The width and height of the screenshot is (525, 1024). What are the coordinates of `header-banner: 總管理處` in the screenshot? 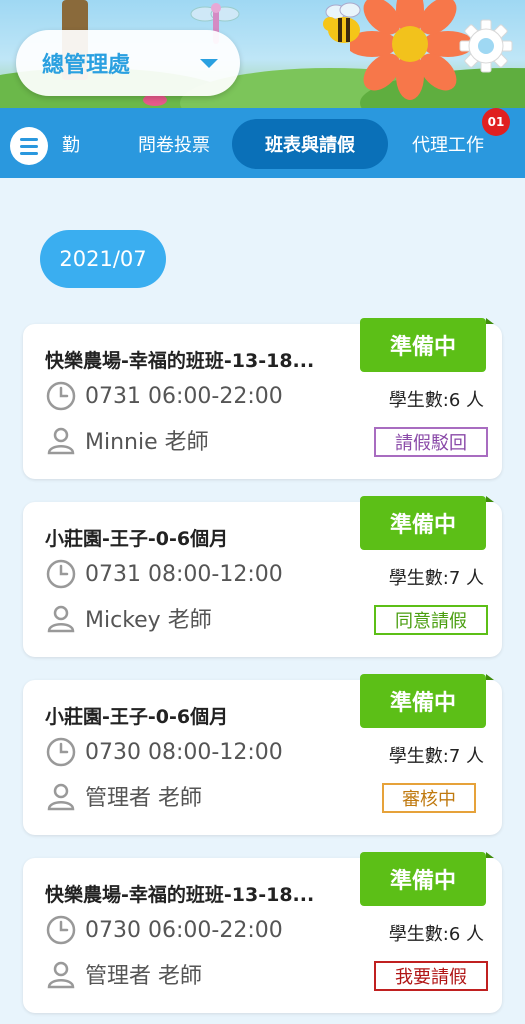 It's located at (262, 54).